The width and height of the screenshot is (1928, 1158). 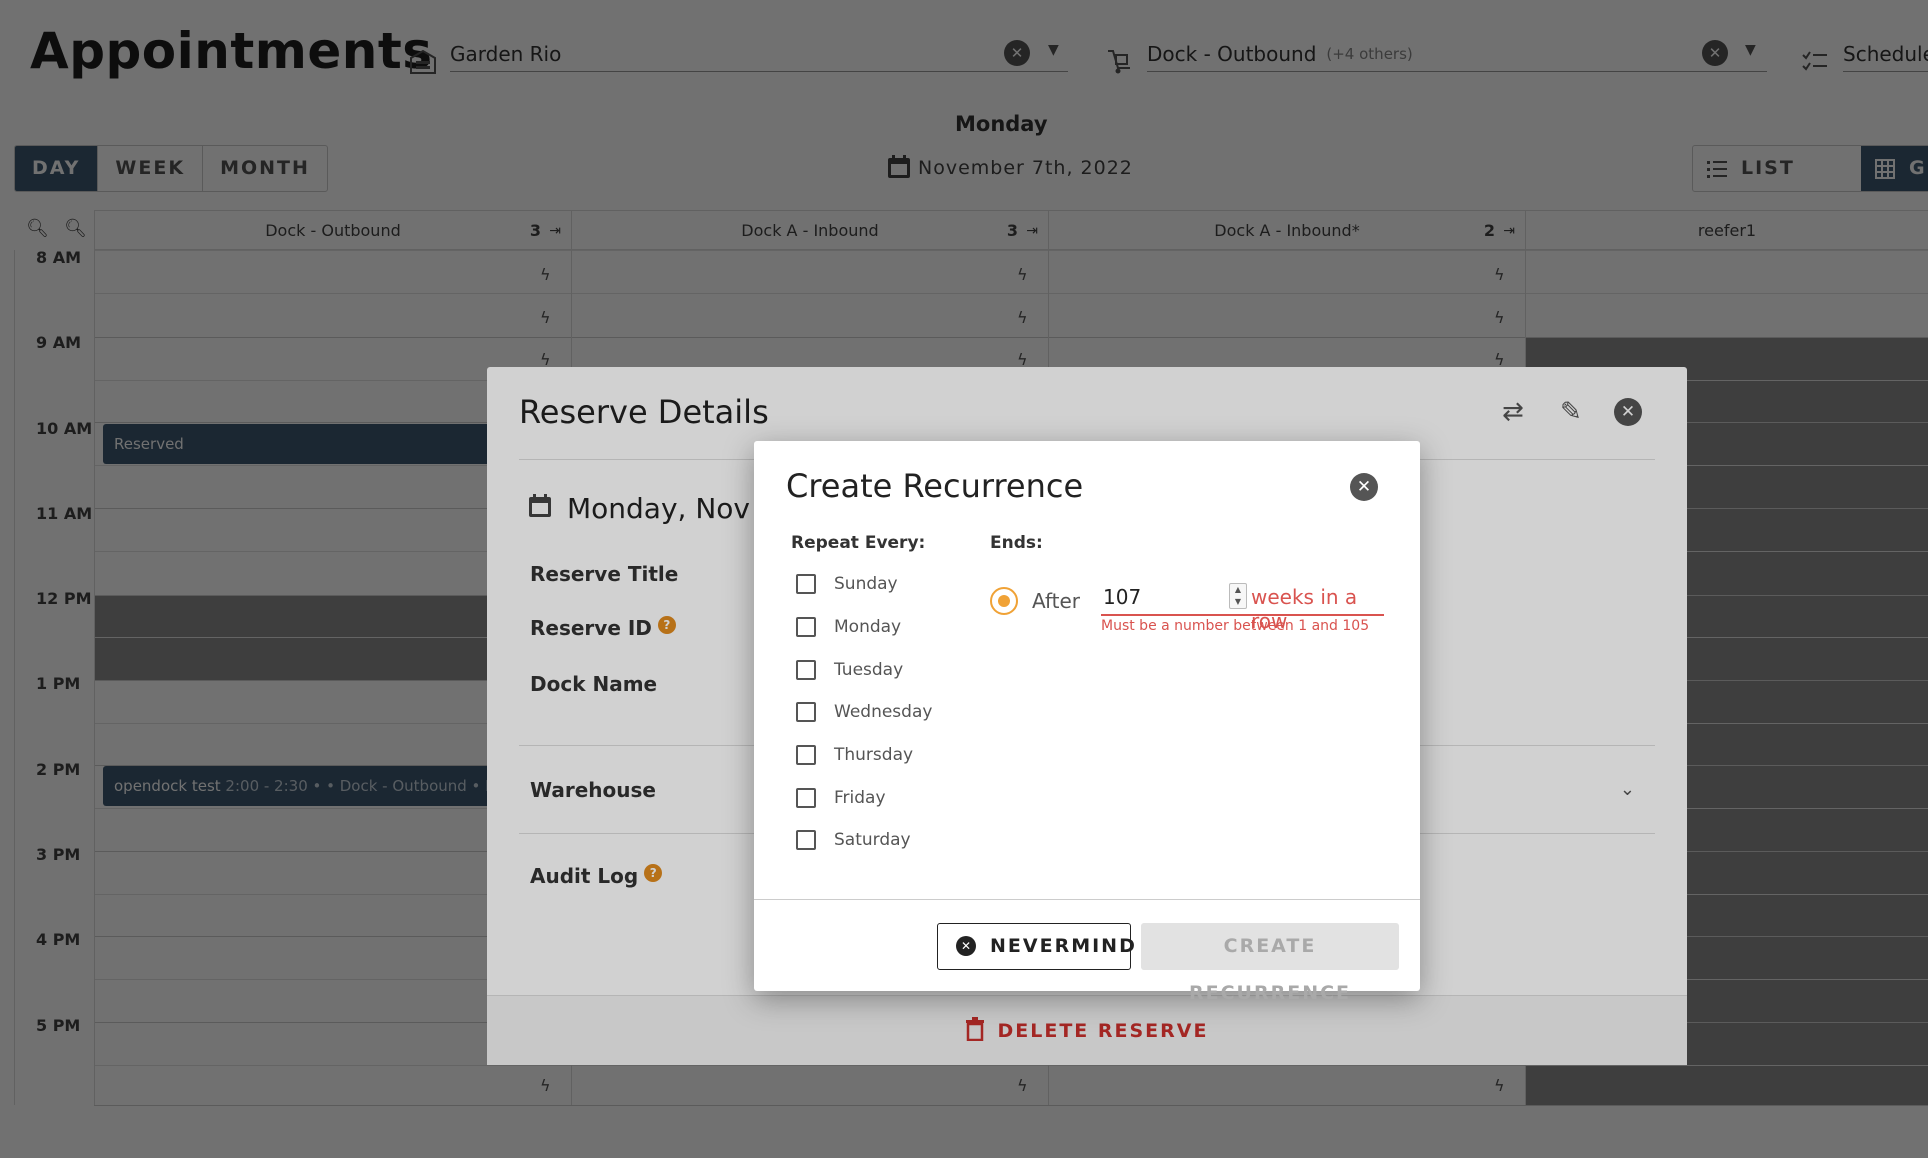 What do you see at coordinates (1270, 963) in the screenshot?
I see `create-recurrence-button: CREATE RECURRENCE` at bounding box center [1270, 963].